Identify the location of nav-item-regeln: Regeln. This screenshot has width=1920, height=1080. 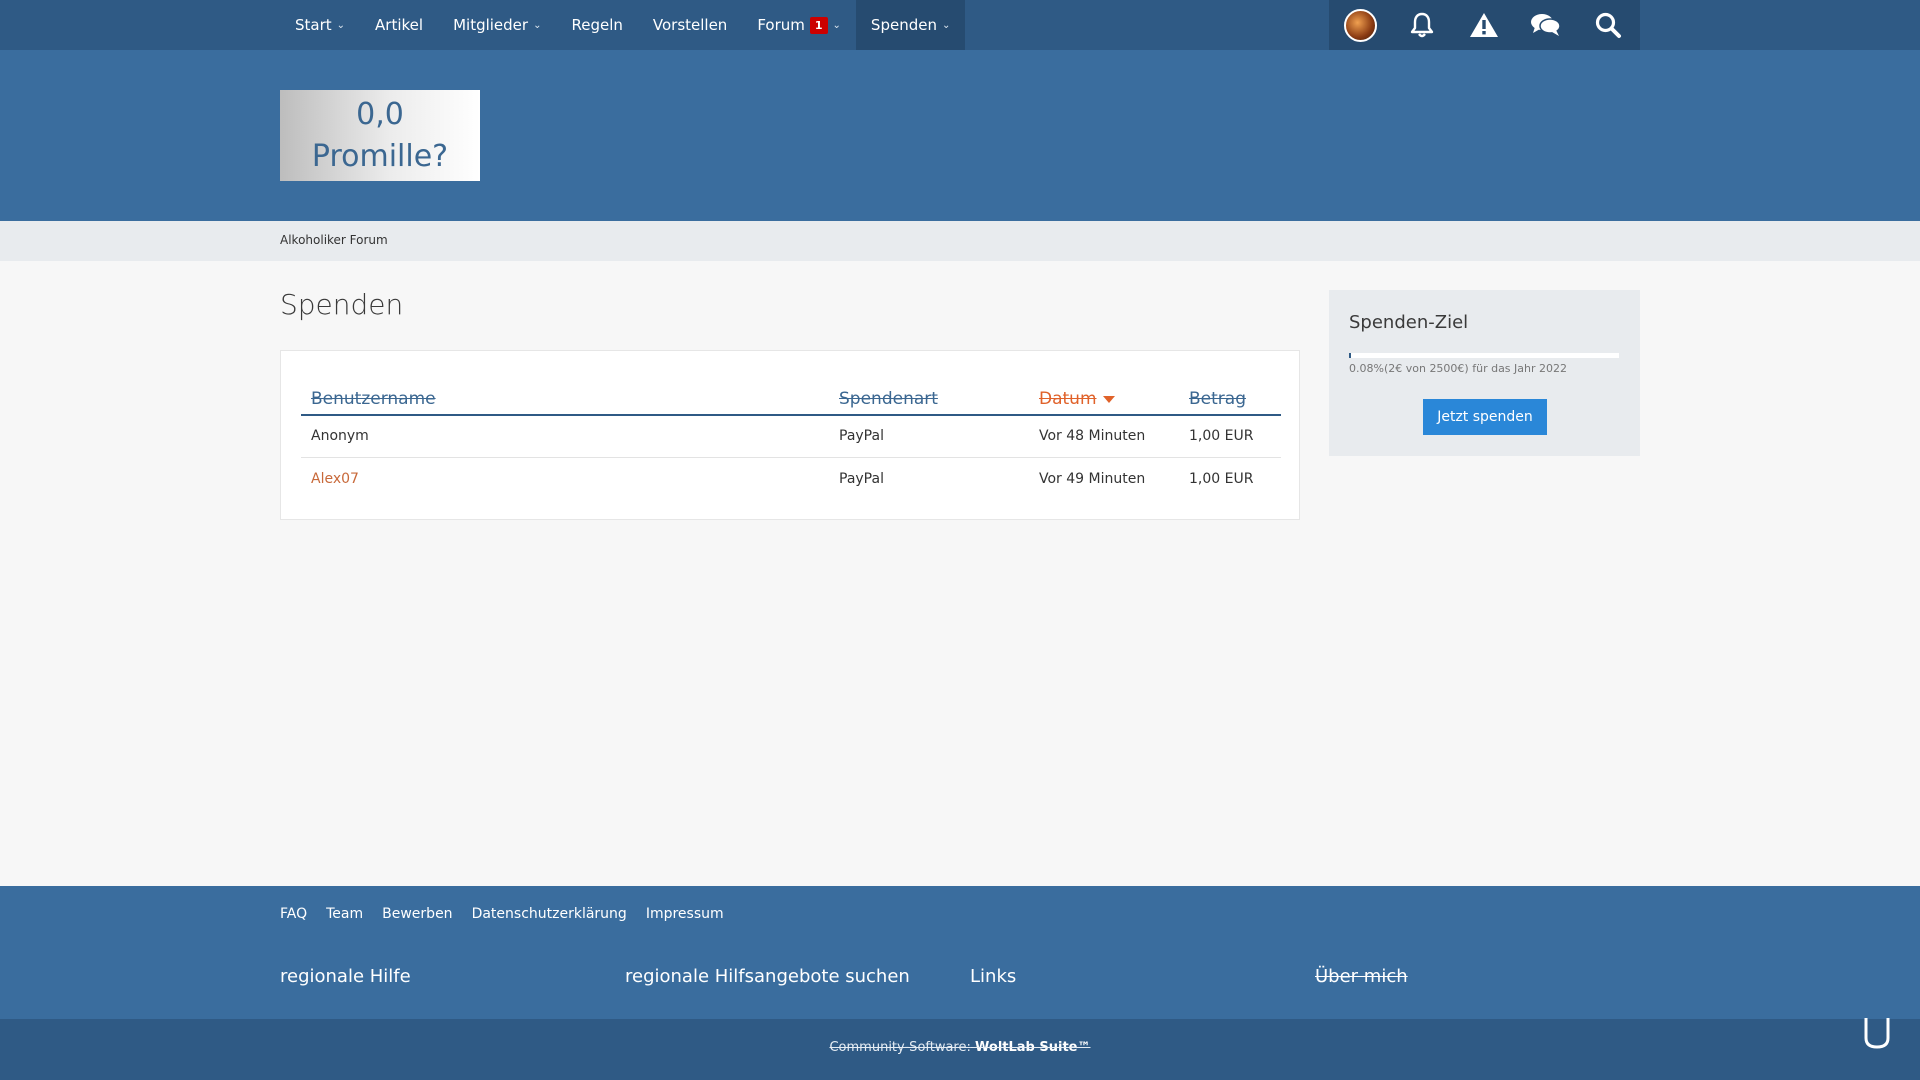
(596, 25).